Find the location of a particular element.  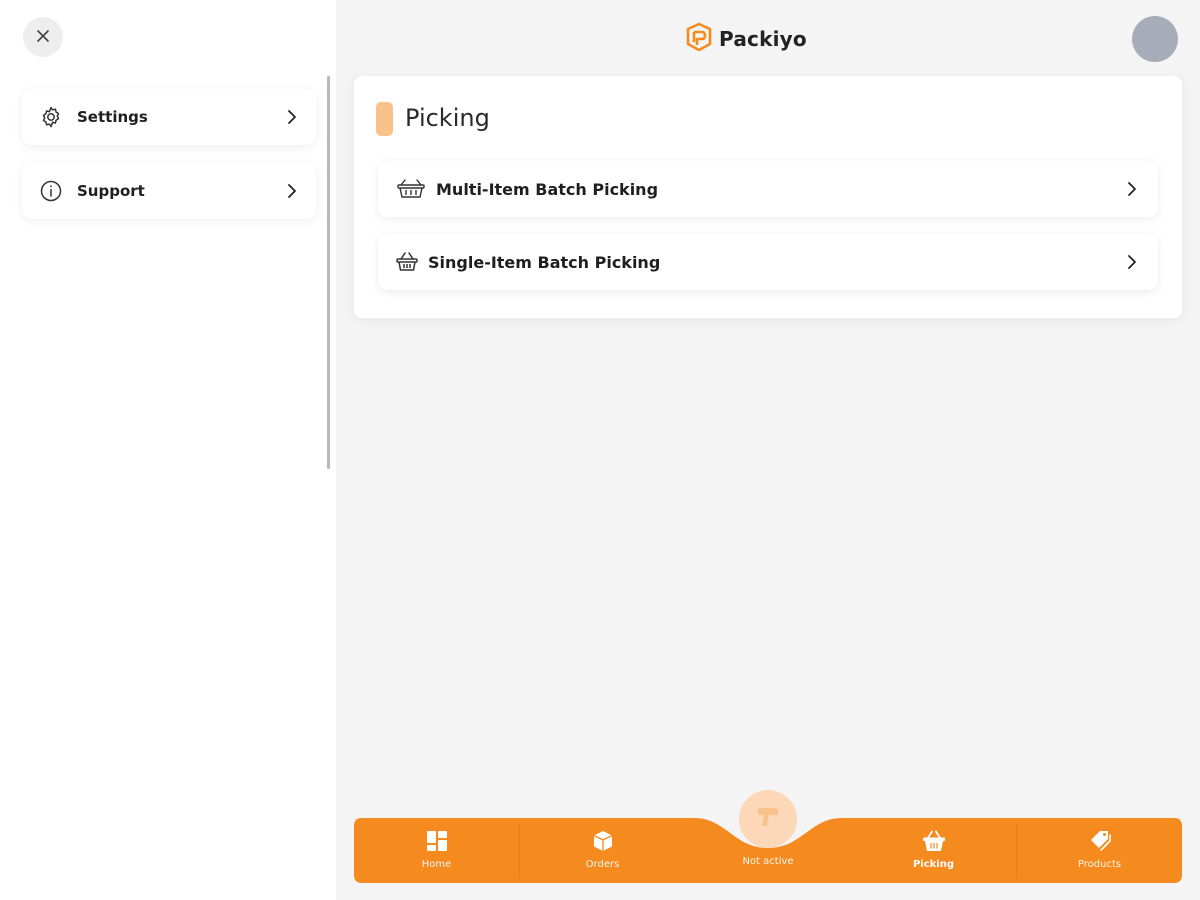

brand-logo: Packiyo is located at coordinates (745, 39).